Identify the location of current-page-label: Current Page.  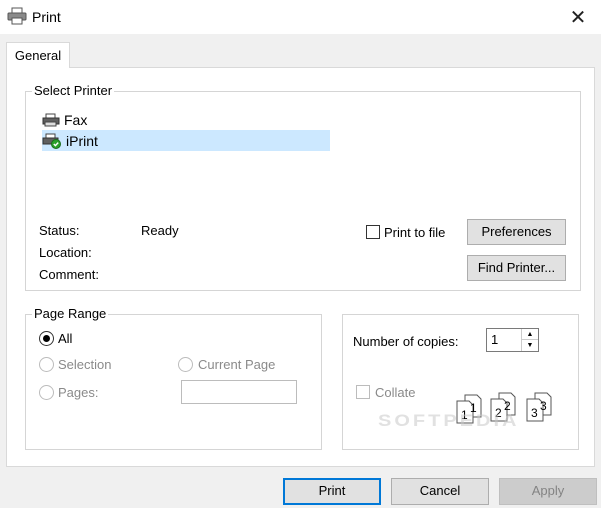
(237, 364).